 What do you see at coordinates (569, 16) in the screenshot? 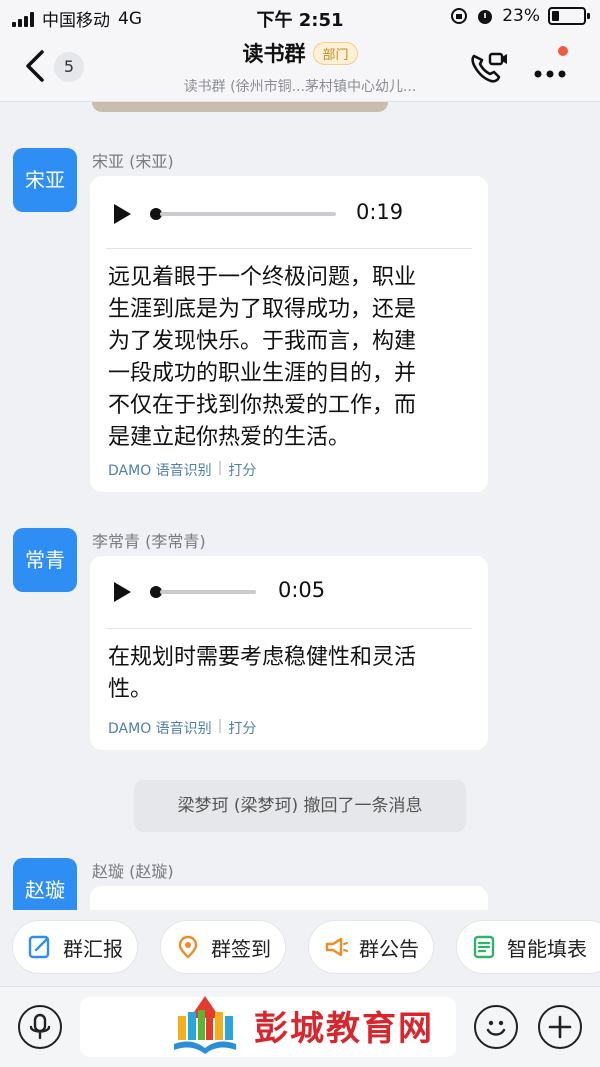
I see `battery-icon` at bounding box center [569, 16].